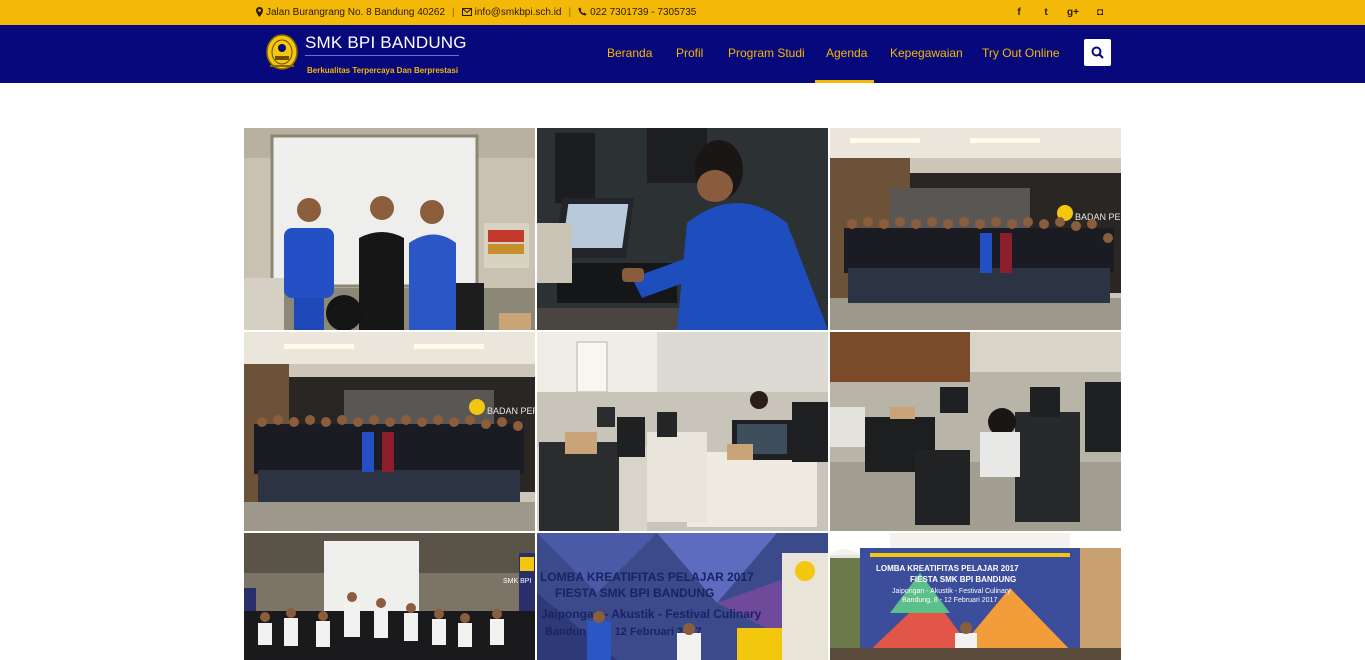 The height and width of the screenshot is (660, 1365). What do you see at coordinates (844, 81) in the screenshot?
I see `active-nav-indicator` at bounding box center [844, 81].